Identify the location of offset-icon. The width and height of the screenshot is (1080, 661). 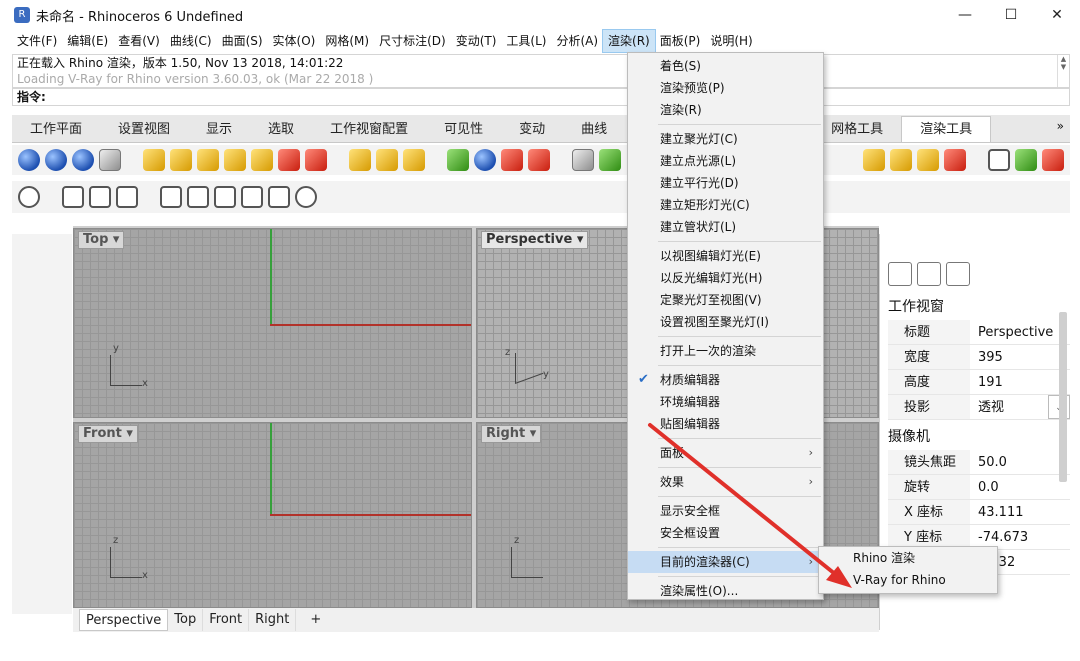
(27, 466).